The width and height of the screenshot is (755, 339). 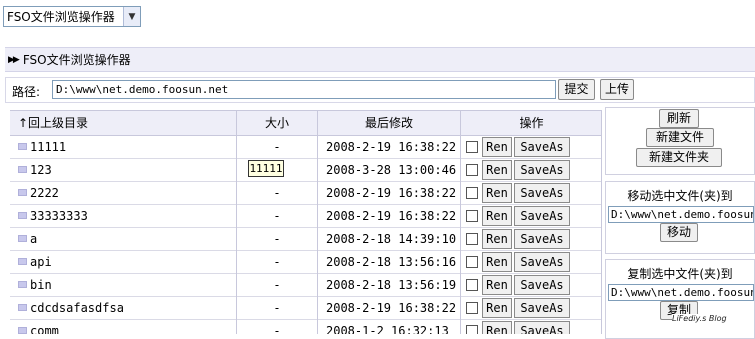 I want to click on file-modified: 2008-3-28 13:00:46, so click(x=391, y=170).